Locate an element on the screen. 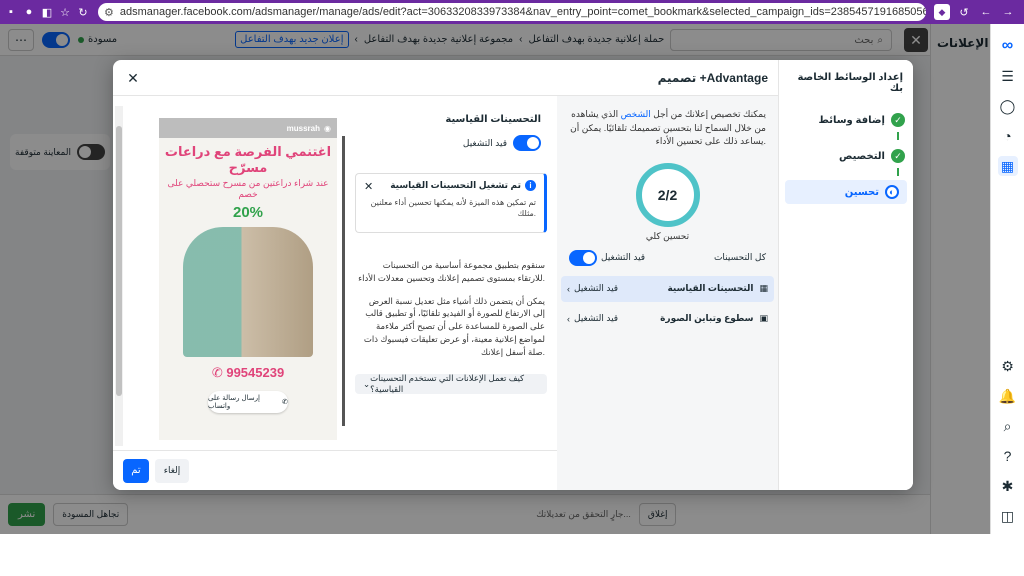 The height and width of the screenshot is (576, 1024). step-customize: التخصيص ✓ is located at coordinates (846, 156).